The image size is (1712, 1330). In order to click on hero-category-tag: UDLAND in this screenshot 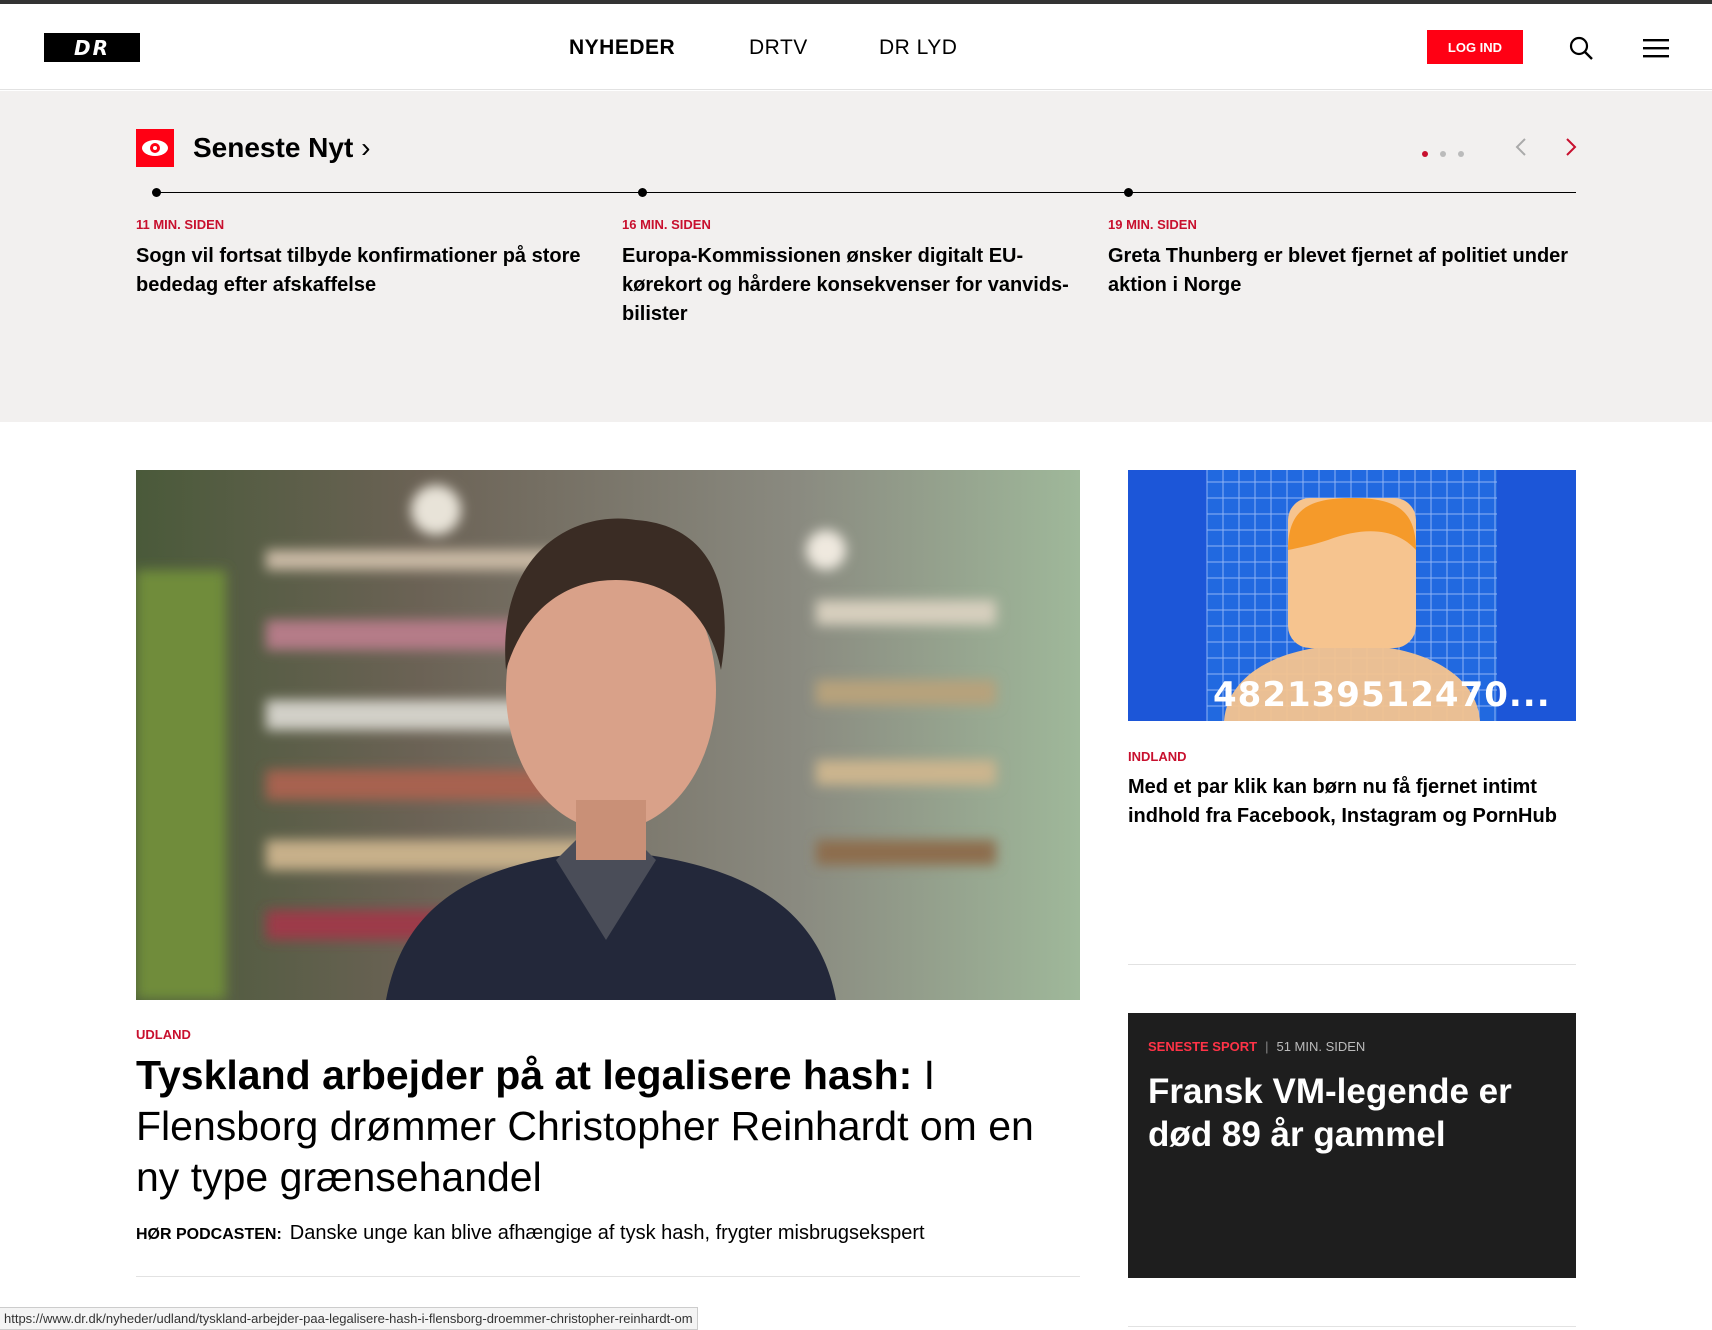, I will do `click(163, 1034)`.